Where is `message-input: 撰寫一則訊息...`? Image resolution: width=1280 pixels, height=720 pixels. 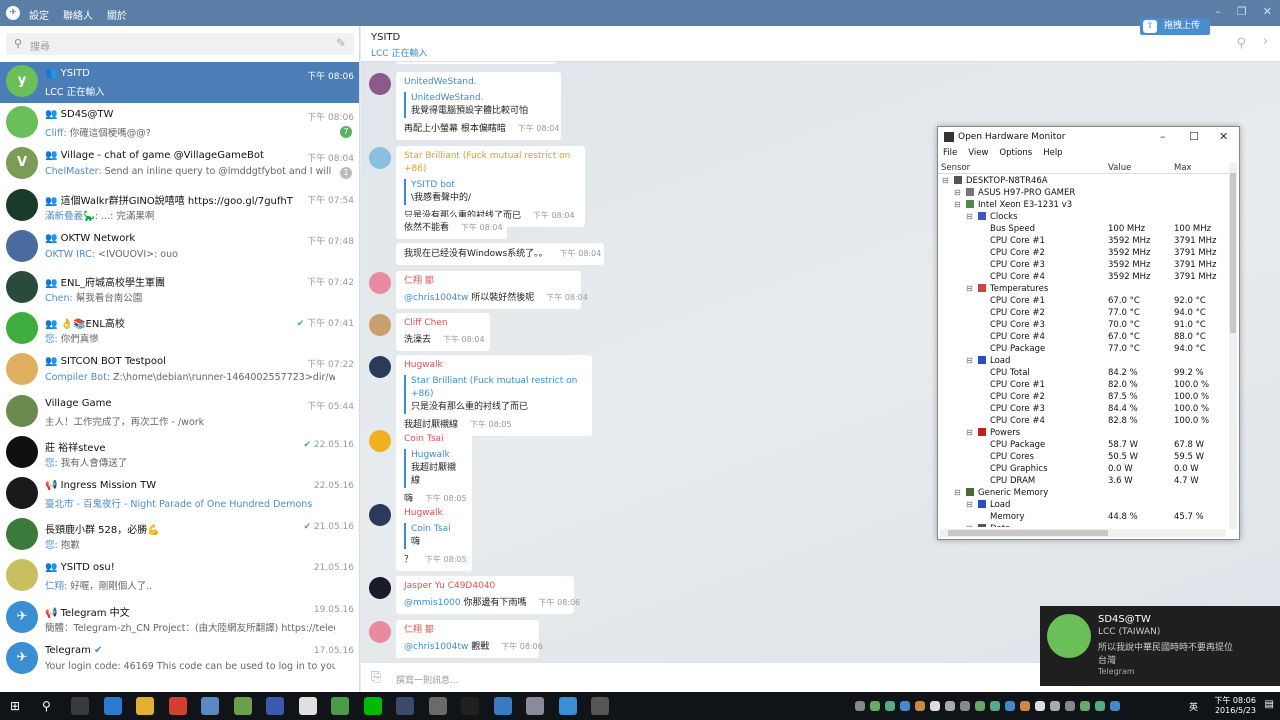
message-input: 撰寫一則訊息... is located at coordinates (427, 679).